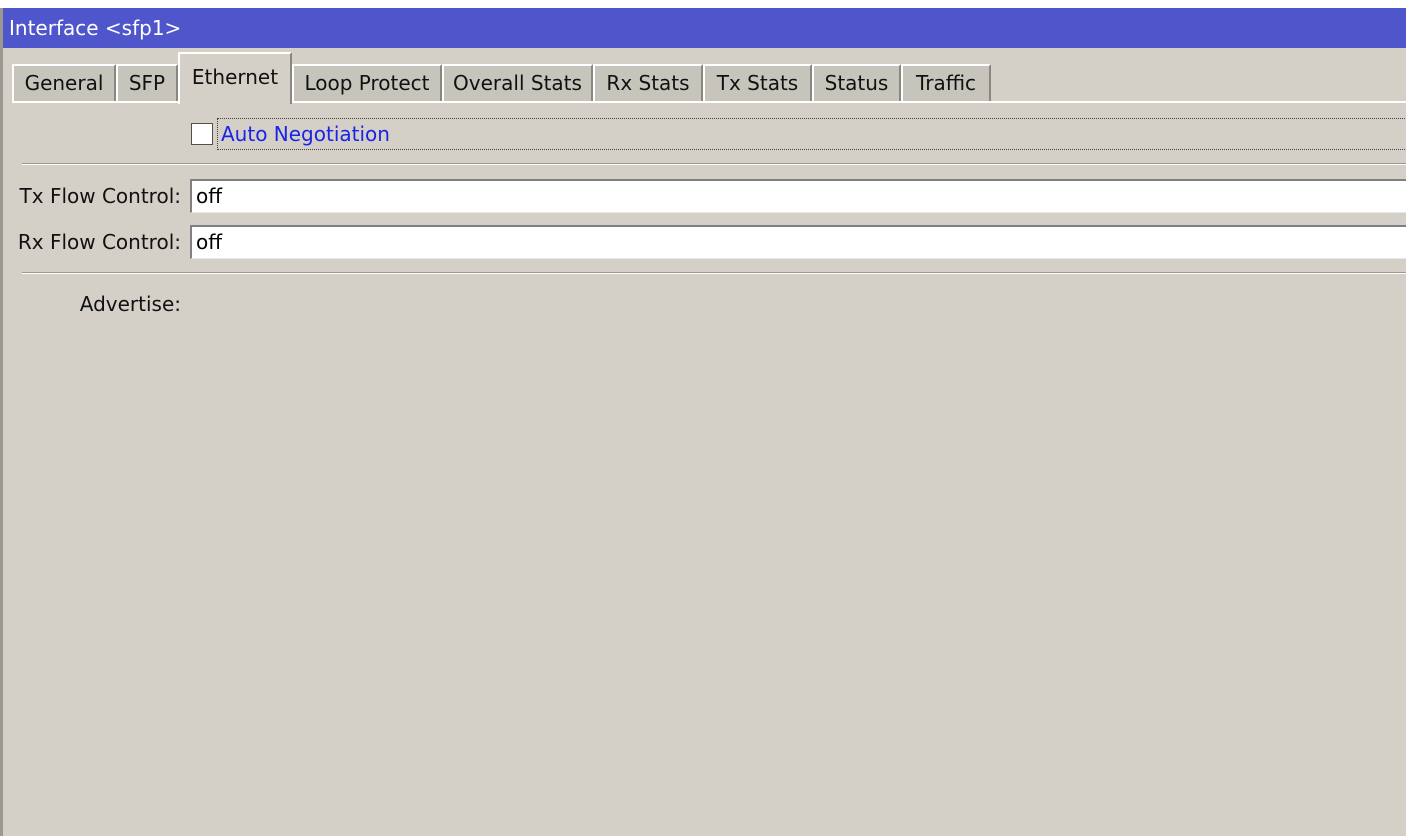 The image size is (1406, 836). Describe the element at coordinates (704, 28) in the screenshot. I see `window-title: Interface <sfp1>` at that location.